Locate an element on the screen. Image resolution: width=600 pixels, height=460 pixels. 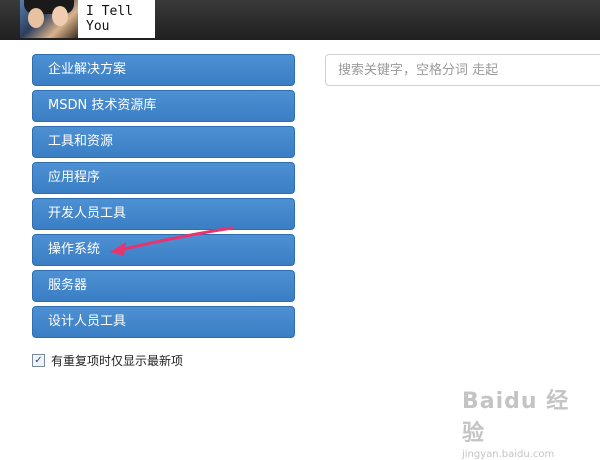
baidu-watermark: Baidu 经验 jingyan.baidu.com is located at coordinates (527, 421).